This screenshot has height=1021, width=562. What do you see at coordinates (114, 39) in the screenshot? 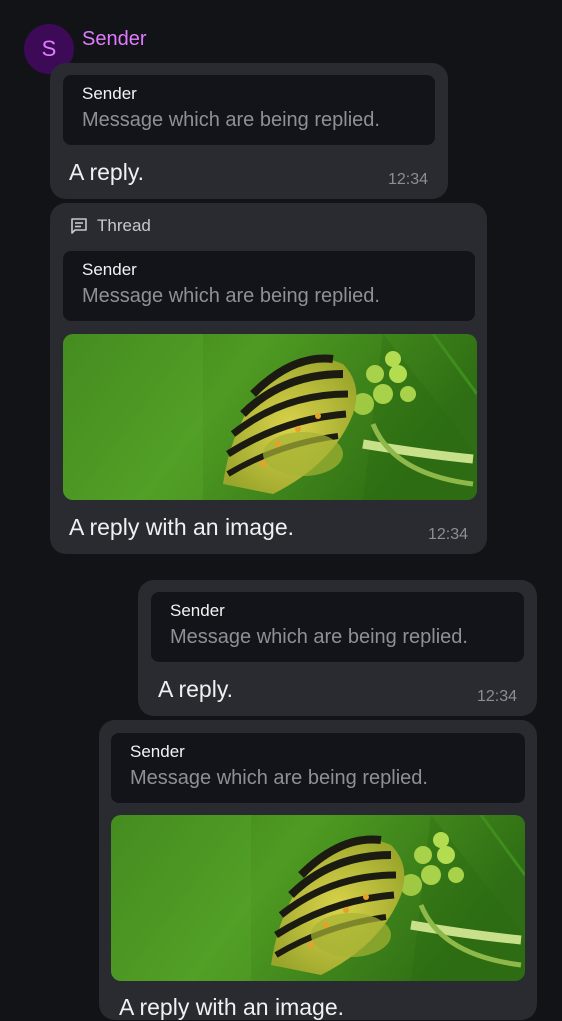
I see `sender-name: Sender` at bounding box center [114, 39].